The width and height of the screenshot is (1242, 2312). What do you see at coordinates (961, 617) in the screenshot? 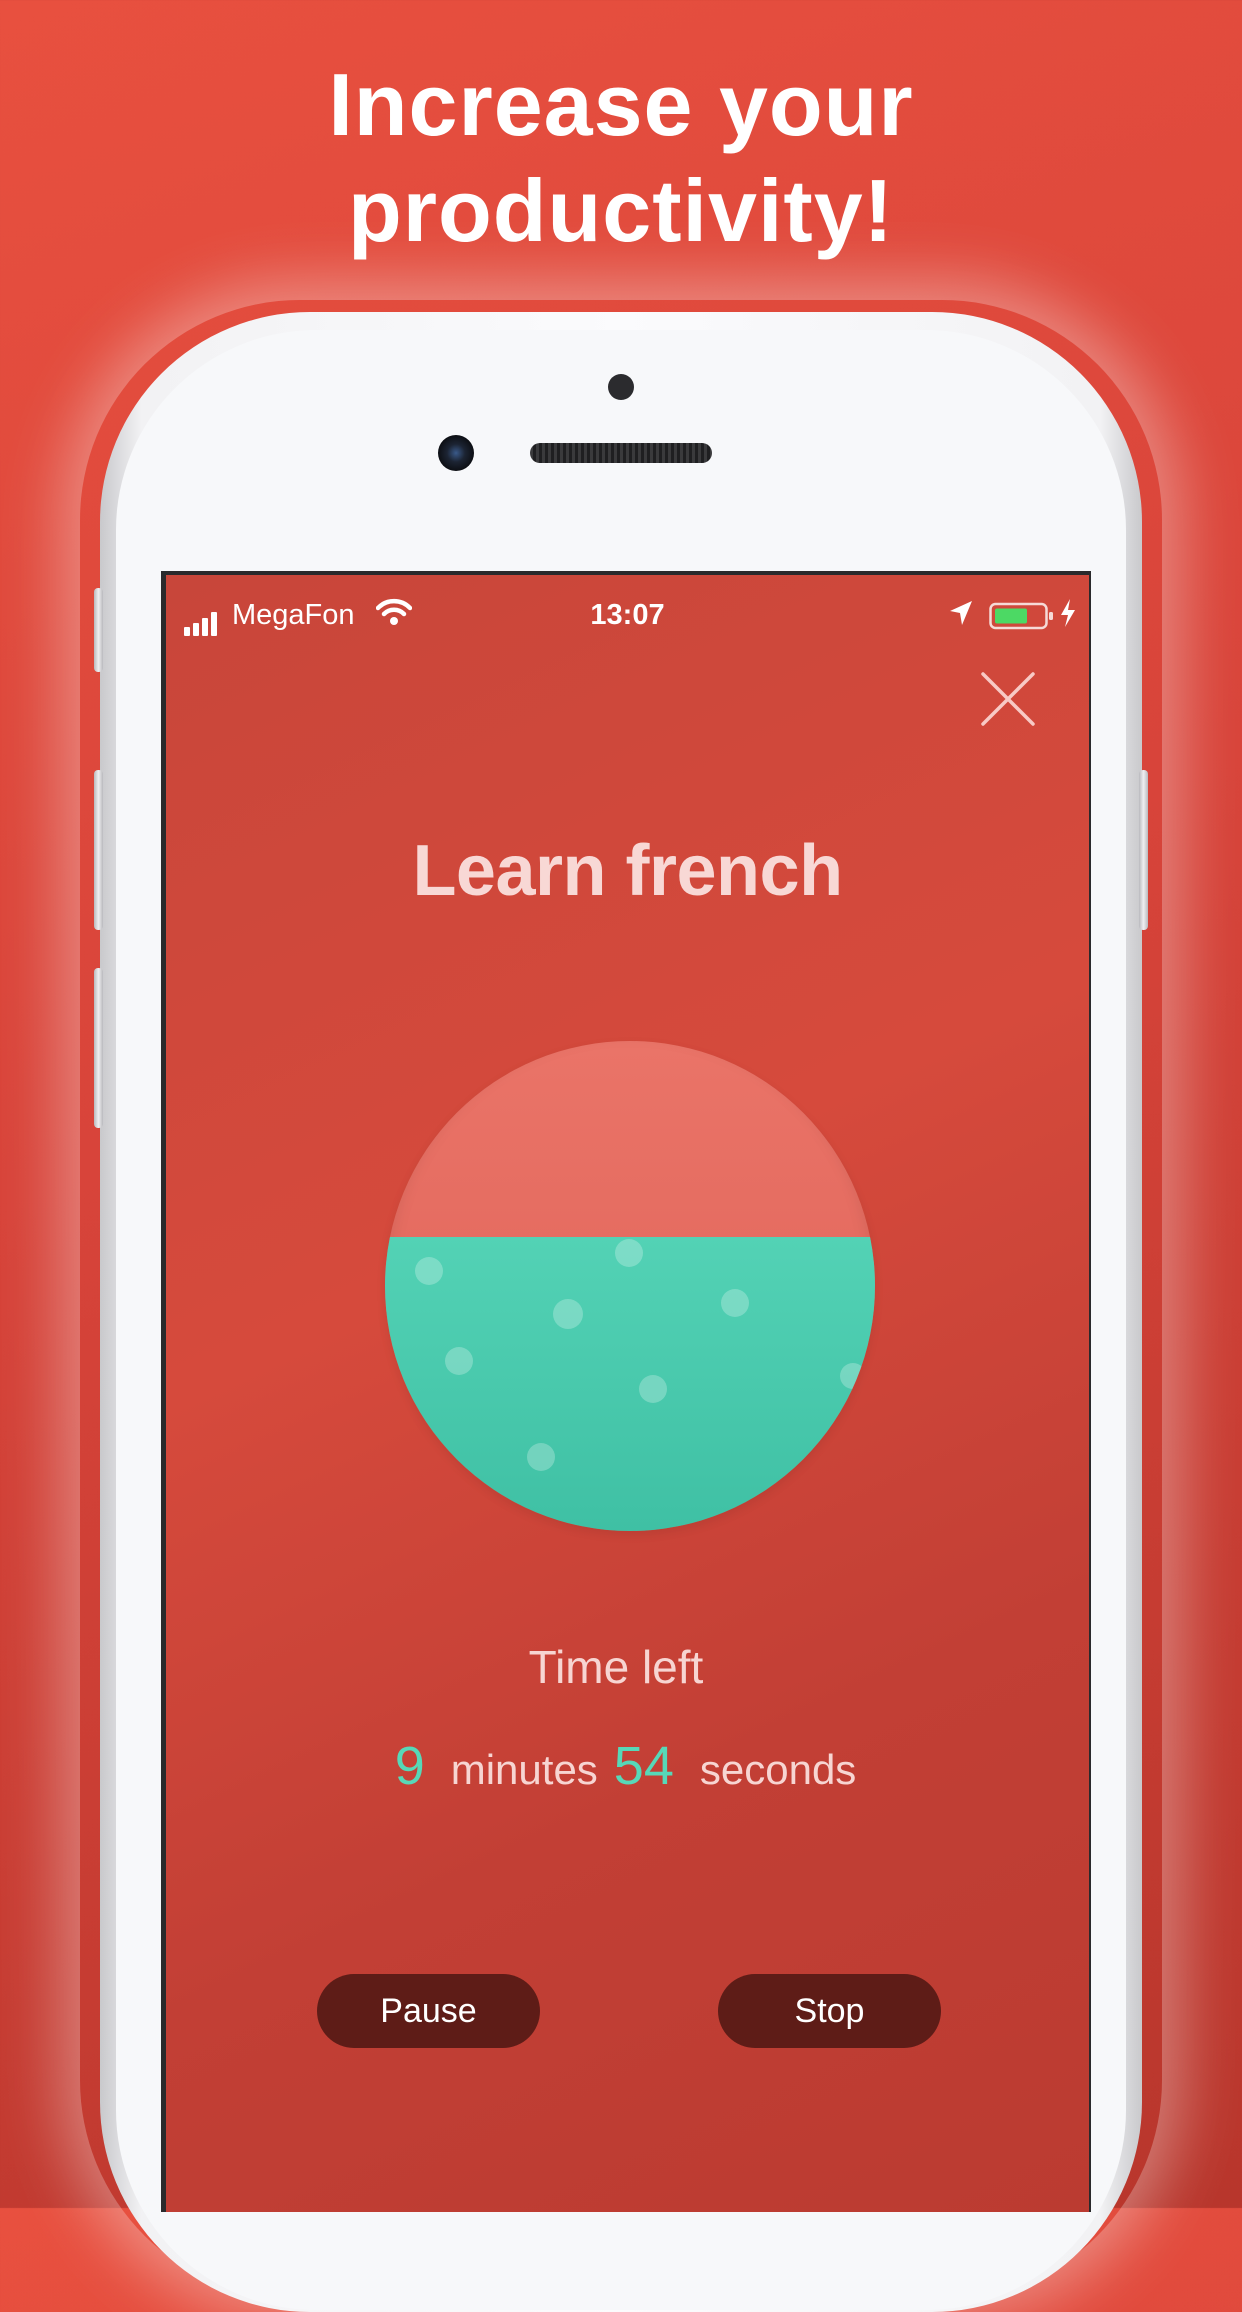
I see `location-arrow-icon` at bounding box center [961, 617].